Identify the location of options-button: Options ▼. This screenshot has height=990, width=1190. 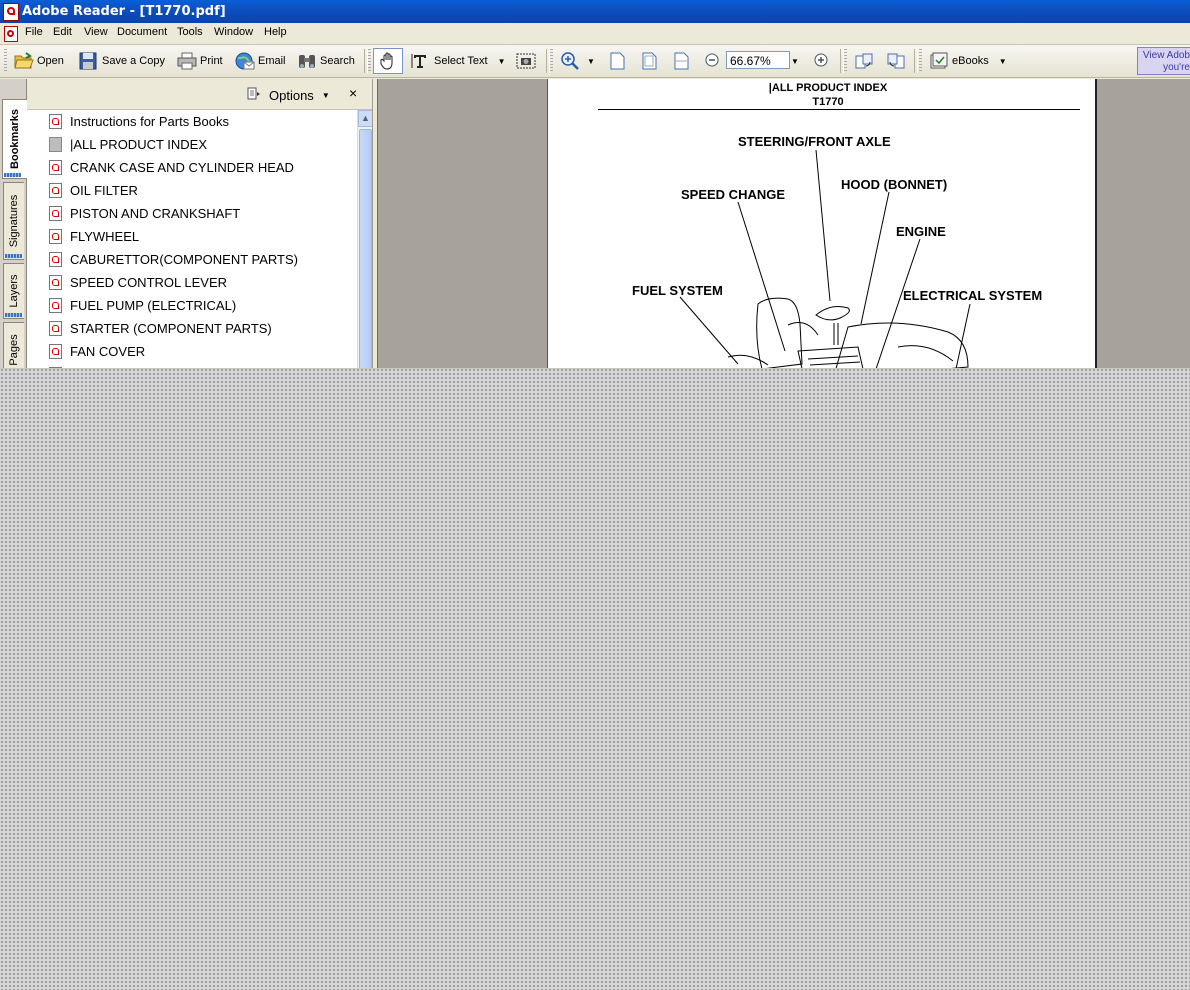
(288, 95).